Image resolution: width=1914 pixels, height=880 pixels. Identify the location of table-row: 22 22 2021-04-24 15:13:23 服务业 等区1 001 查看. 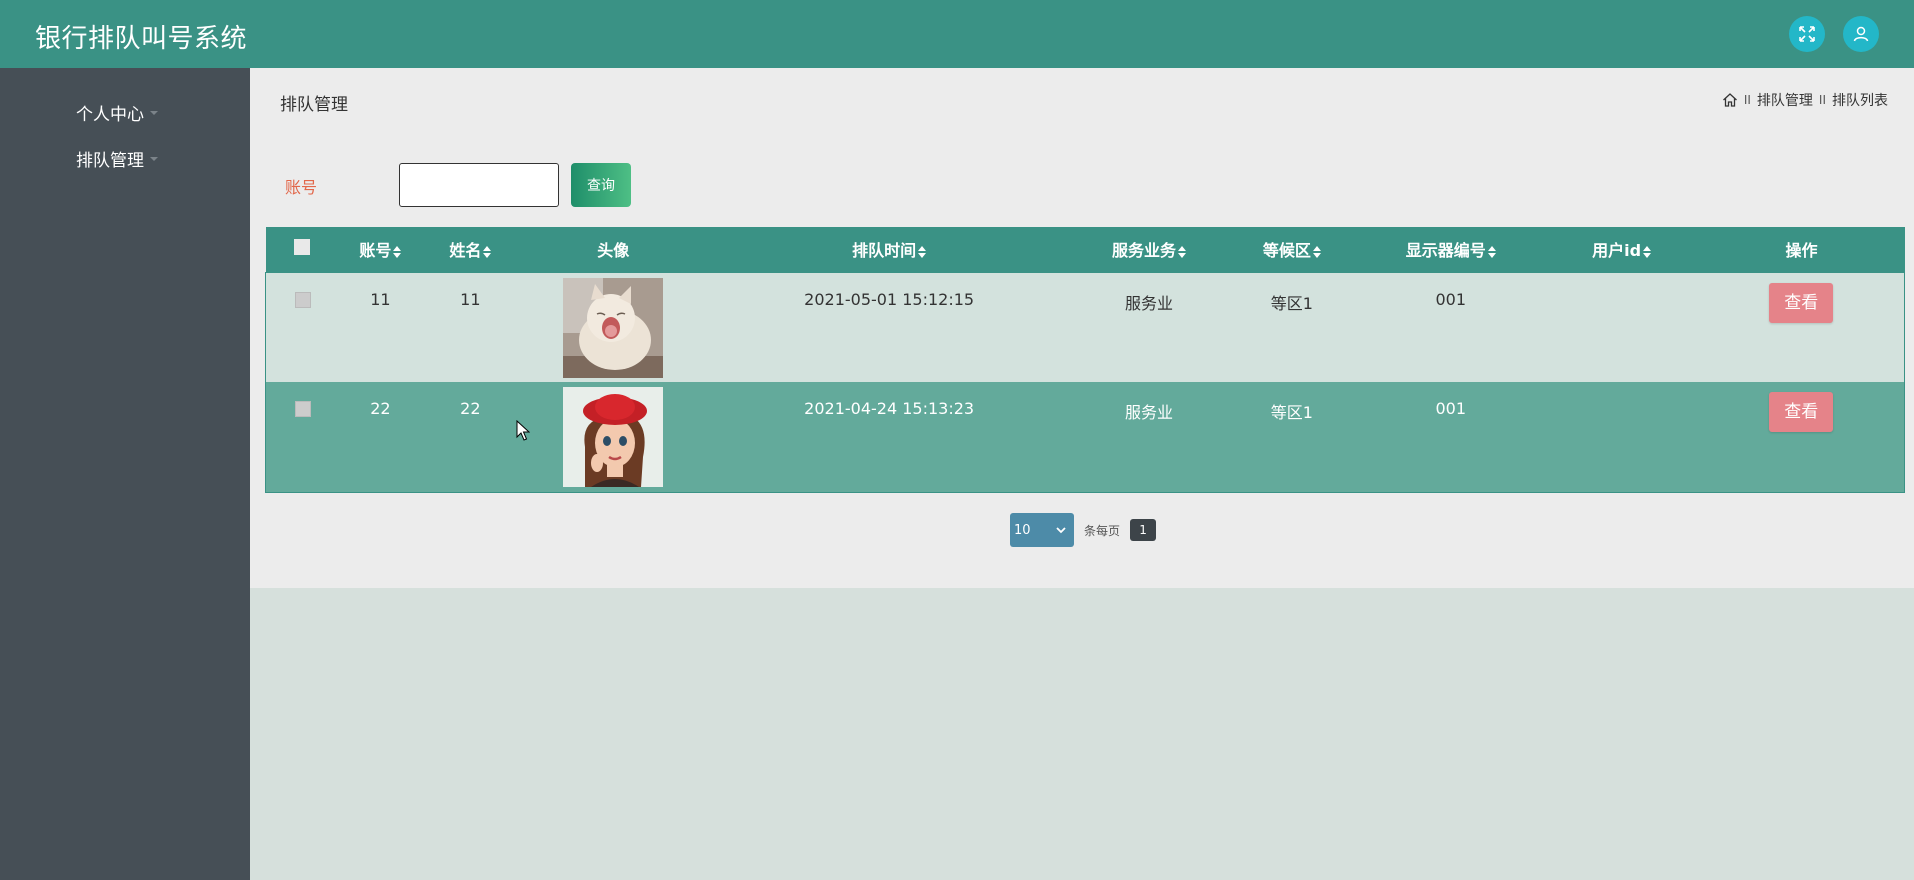
(1085, 437).